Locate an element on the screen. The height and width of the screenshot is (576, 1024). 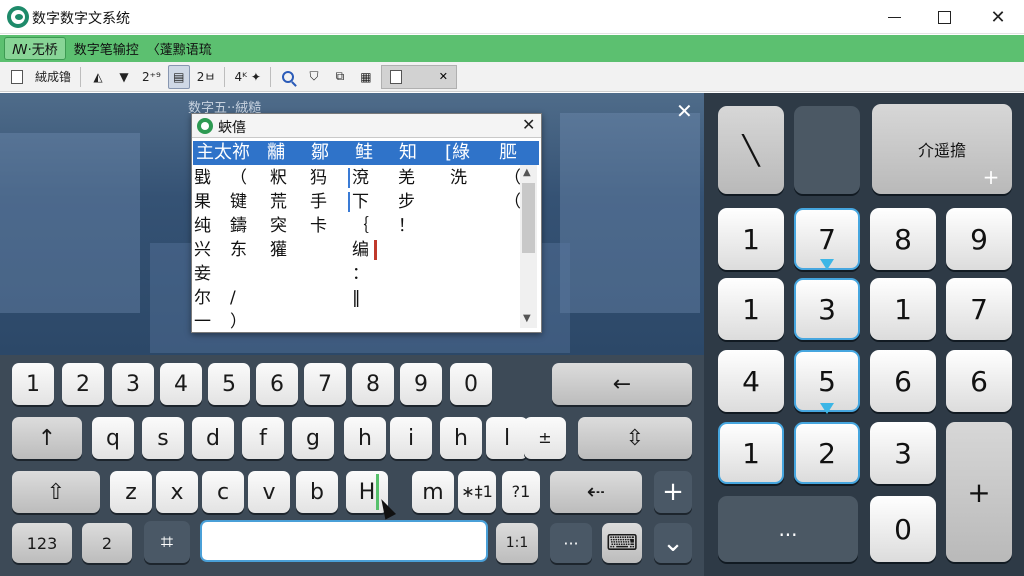
numpad-plus-key: + is located at coordinates (979, 492).